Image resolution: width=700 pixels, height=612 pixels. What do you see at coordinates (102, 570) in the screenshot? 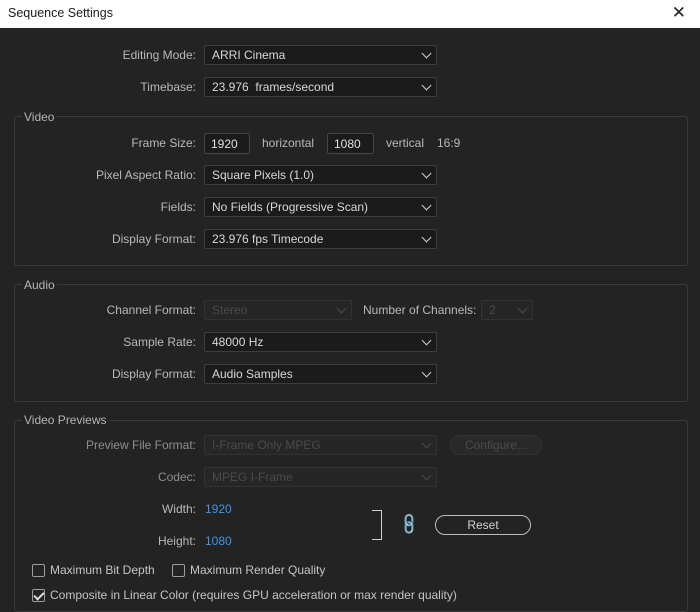
I see `max-bit-depth-label: Maximum Bit Depth` at bounding box center [102, 570].